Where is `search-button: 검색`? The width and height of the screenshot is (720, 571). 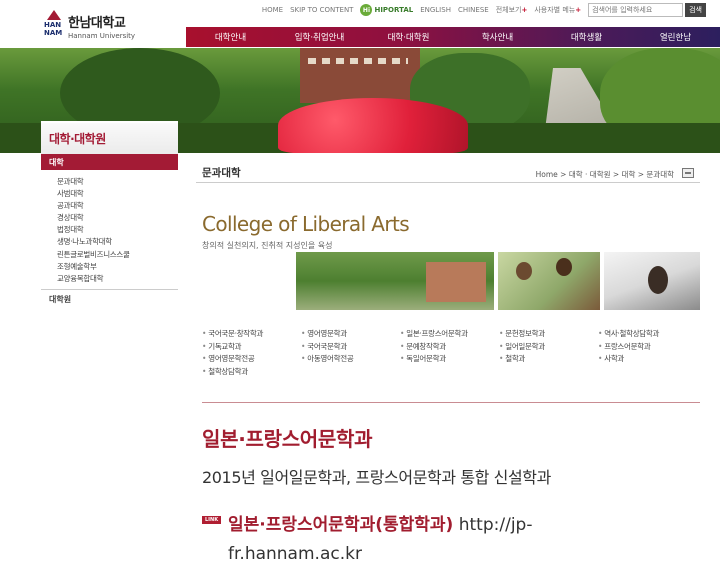 search-button: 검색 is located at coordinates (695, 10).